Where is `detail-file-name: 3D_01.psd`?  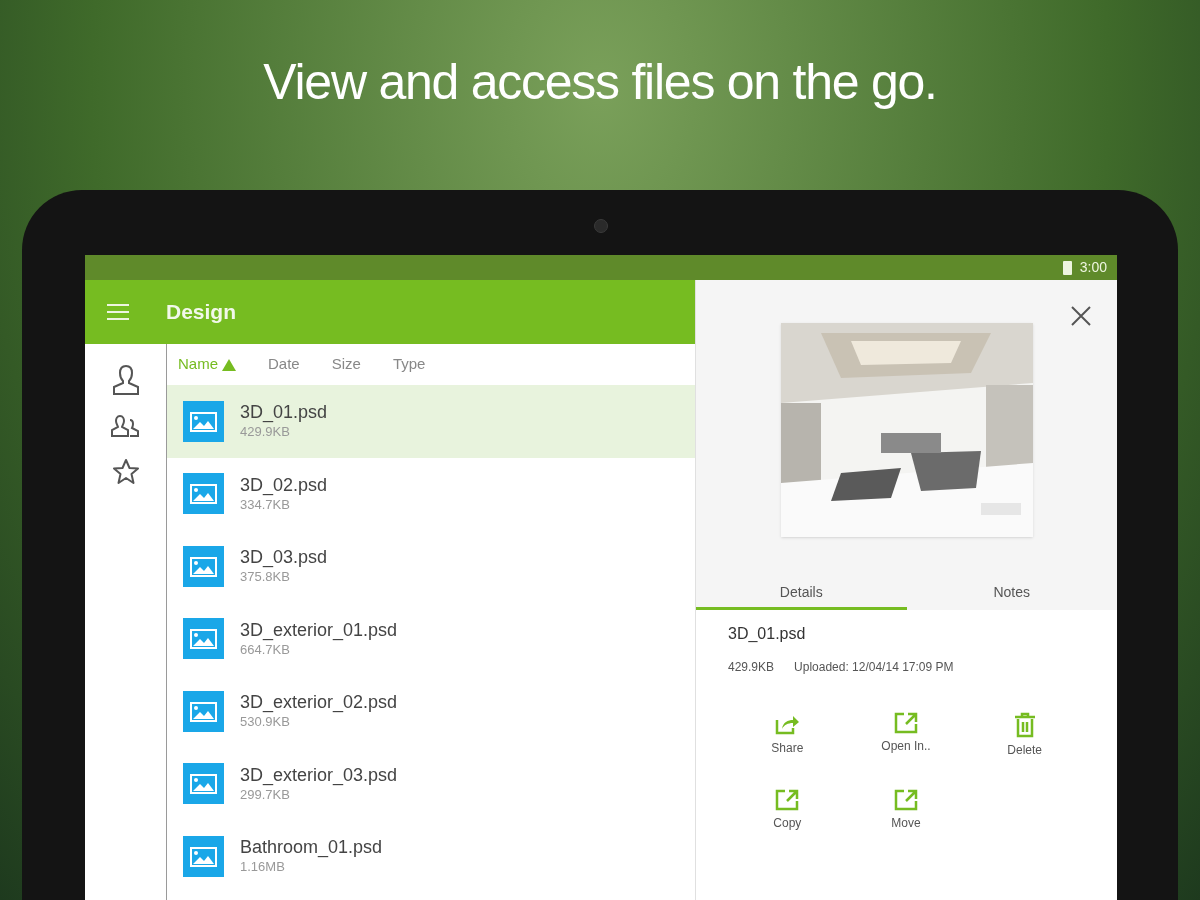 detail-file-name: 3D_01.psd is located at coordinates (767, 634).